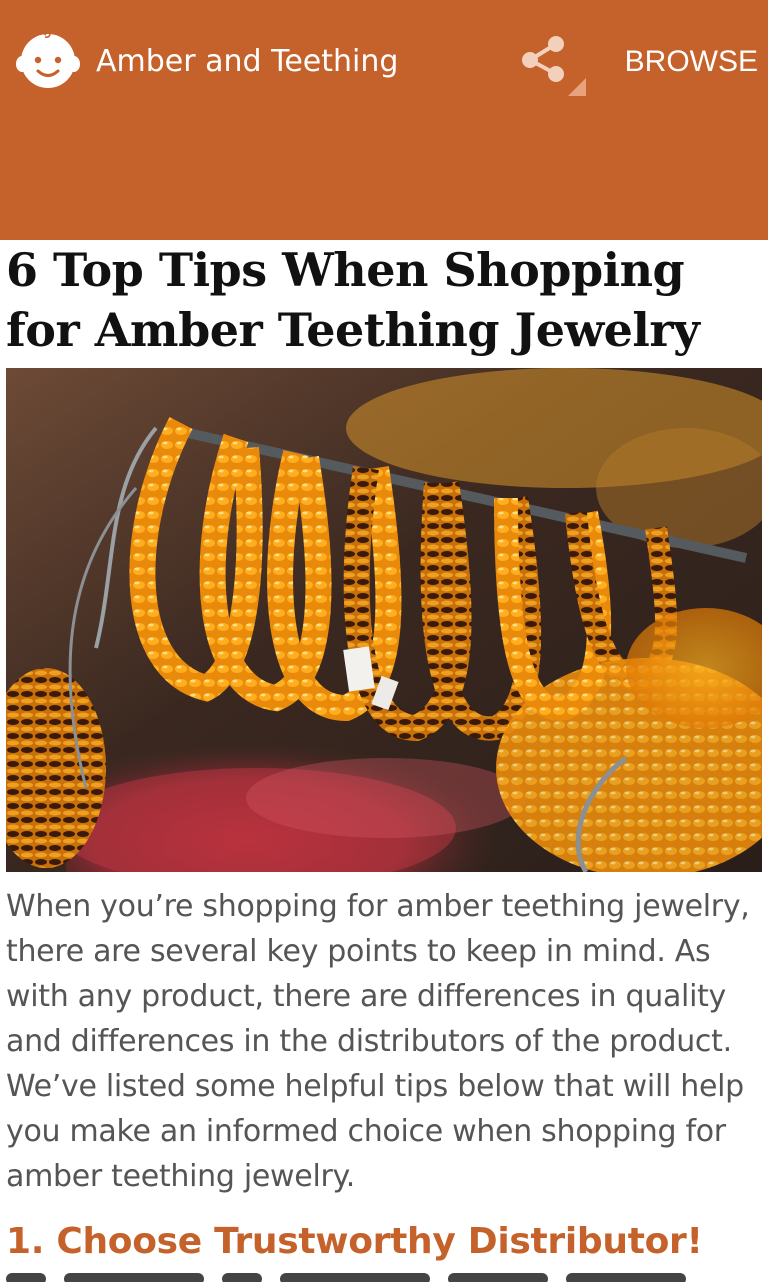  What do you see at coordinates (691, 62) in the screenshot?
I see `browse-button: BROWSE` at bounding box center [691, 62].